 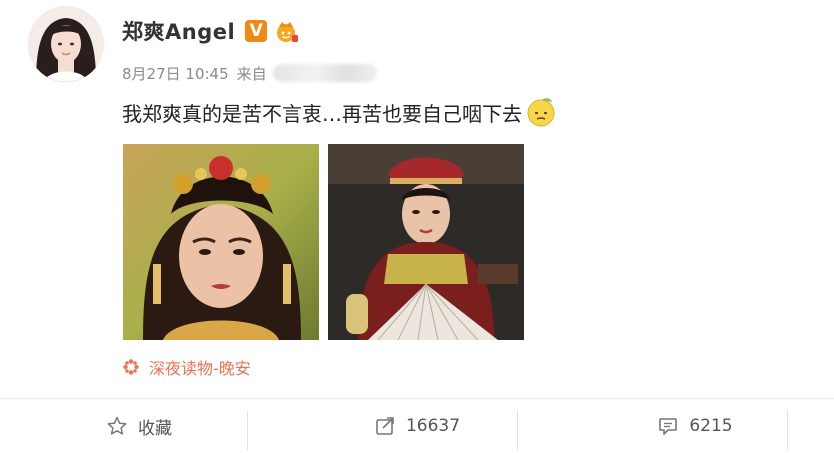 What do you see at coordinates (322, 113) in the screenshot?
I see `post-text: 我郑爽真的是苦不言衷…再苦也要自己咽下去` at bounding box center [322, 113].